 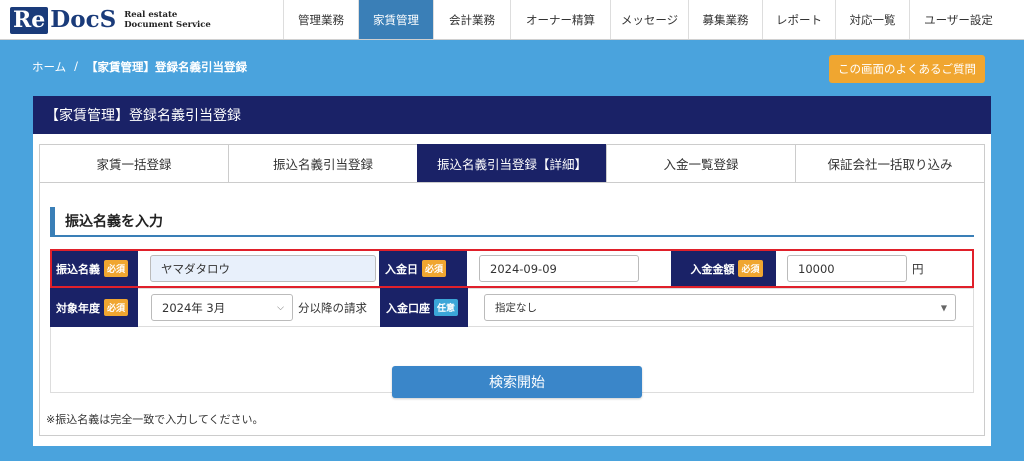 I want to click on logo: Re DocS Real estate Document Service, so click(x=110, y=20).